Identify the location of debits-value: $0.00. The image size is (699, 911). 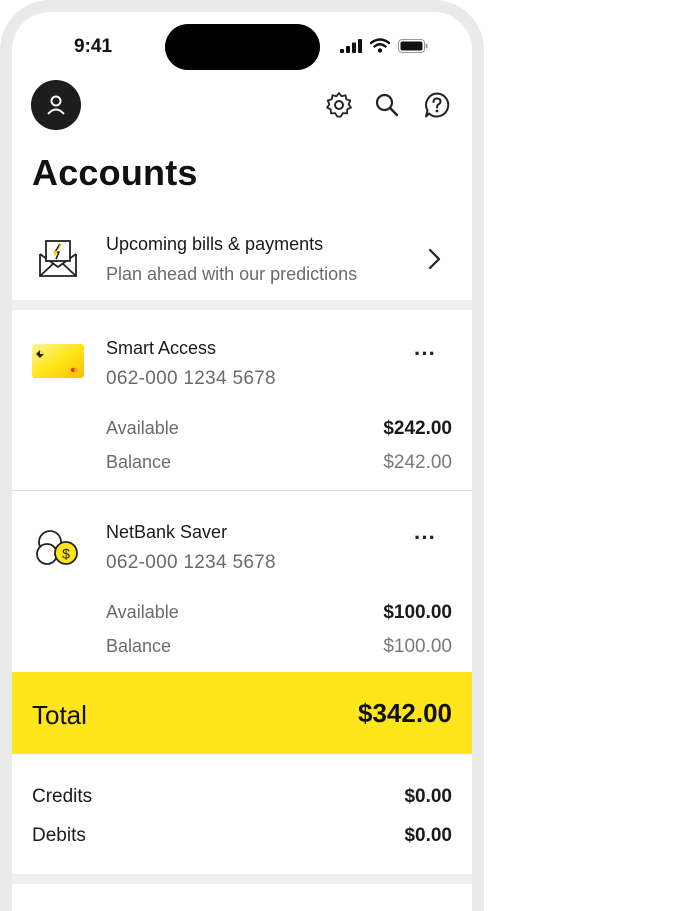
(428, 835).